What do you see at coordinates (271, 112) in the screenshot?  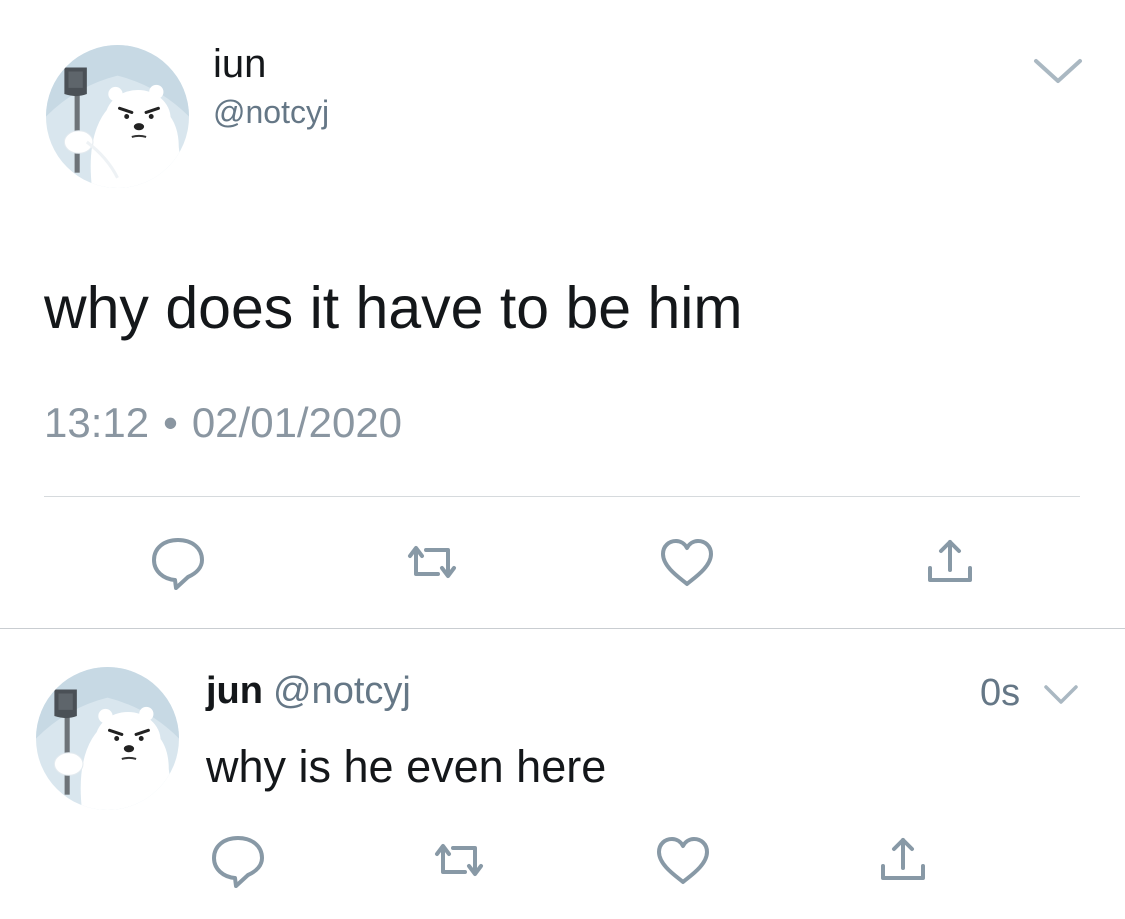 I see `author-handle: @notcyj` at bounding box center [271, 112].